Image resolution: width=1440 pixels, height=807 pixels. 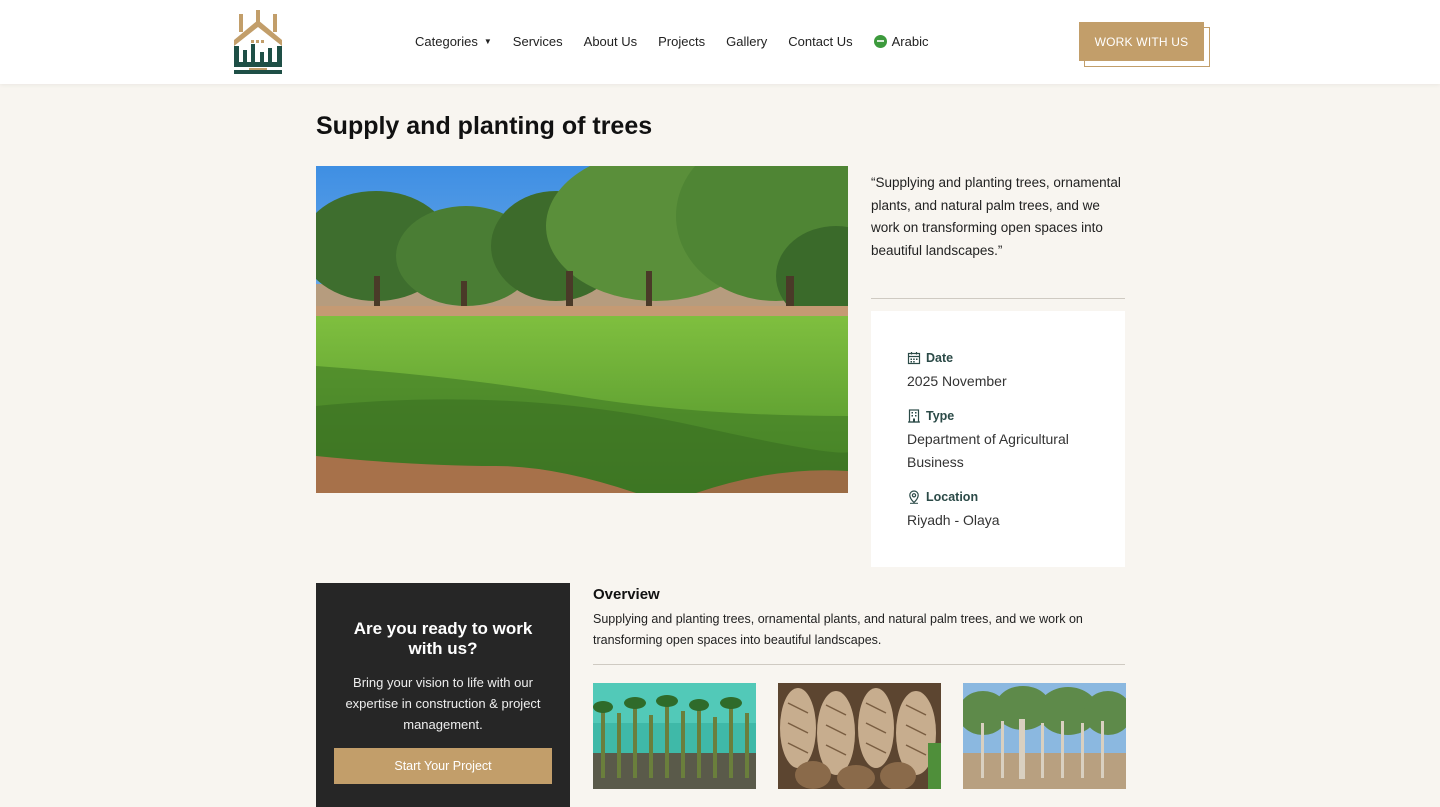 I want to click on language-switcher: Arabic, so click(x=901, y=41).